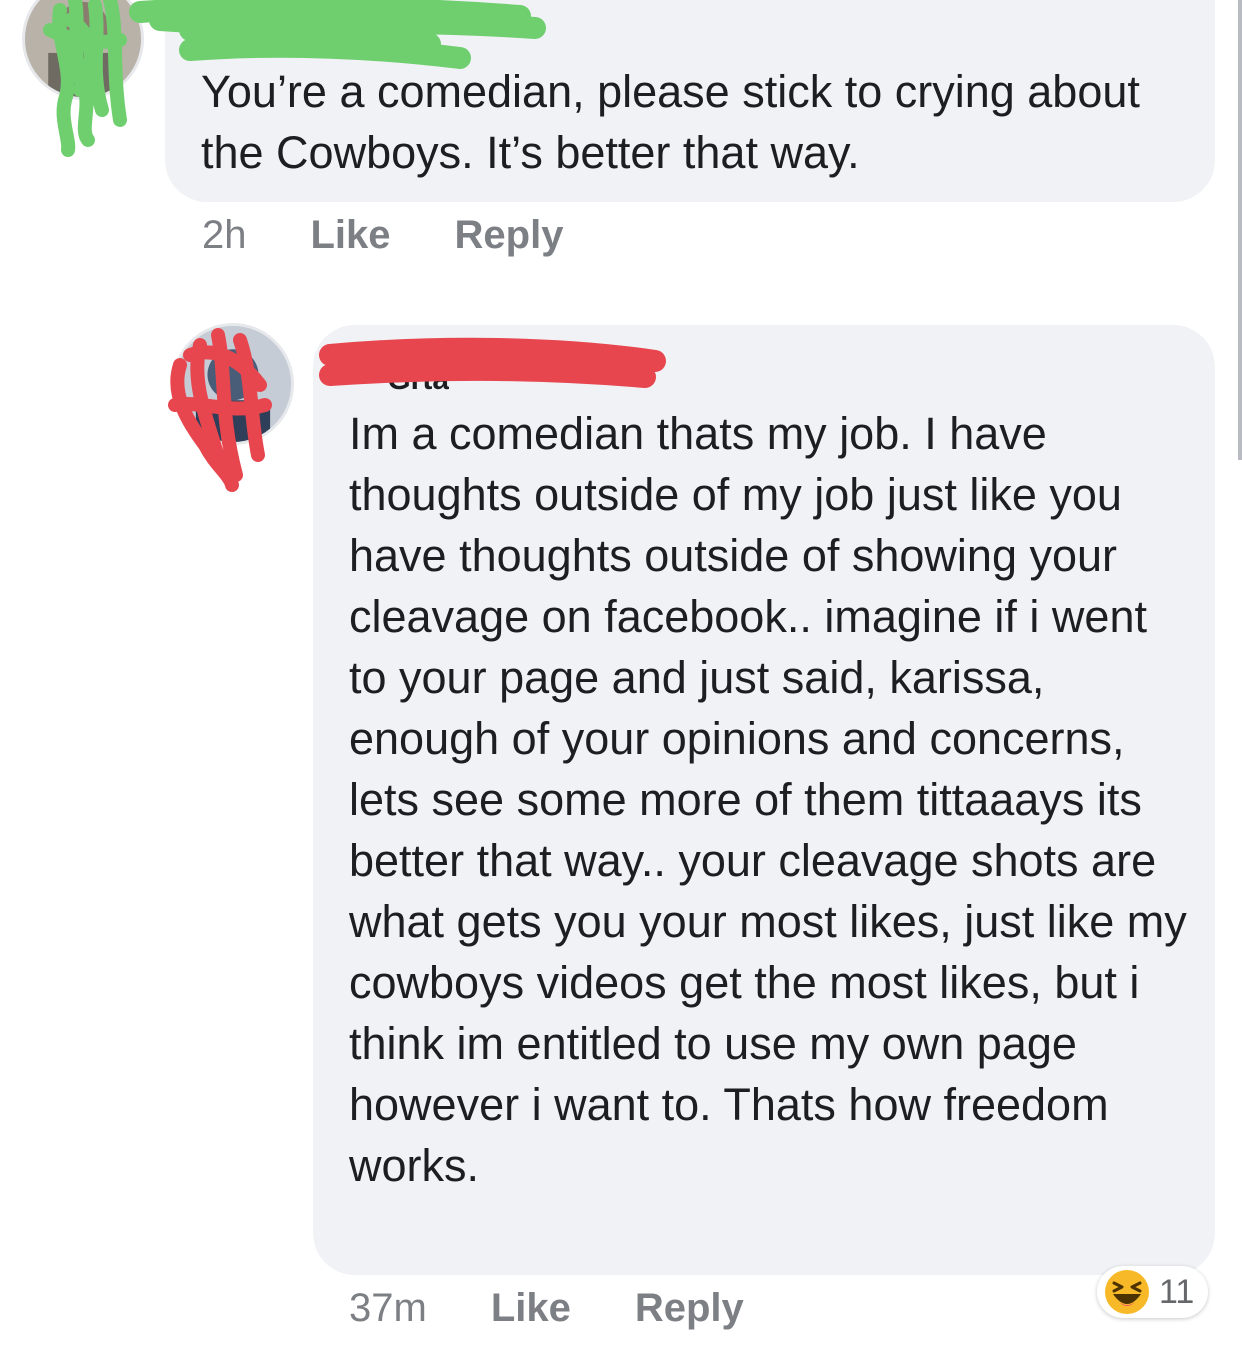 This screenshot has width=1242, height=1362. Describe the element at coordinates (224, 235) in the screenshot. I see `comment-timestamp: 2h` at that location.